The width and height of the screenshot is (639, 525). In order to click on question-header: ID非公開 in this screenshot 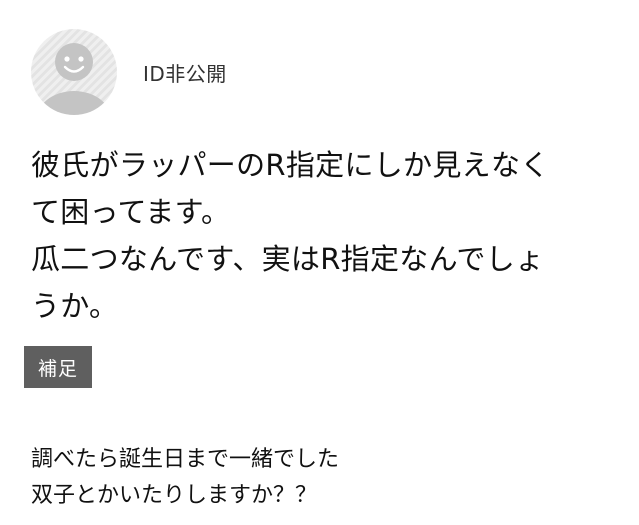, I will do `click(129, 72)`.